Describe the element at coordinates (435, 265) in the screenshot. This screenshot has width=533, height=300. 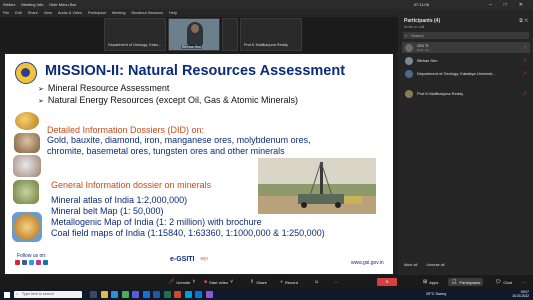
I see `unmute-all-button: Unmute all` at that location.